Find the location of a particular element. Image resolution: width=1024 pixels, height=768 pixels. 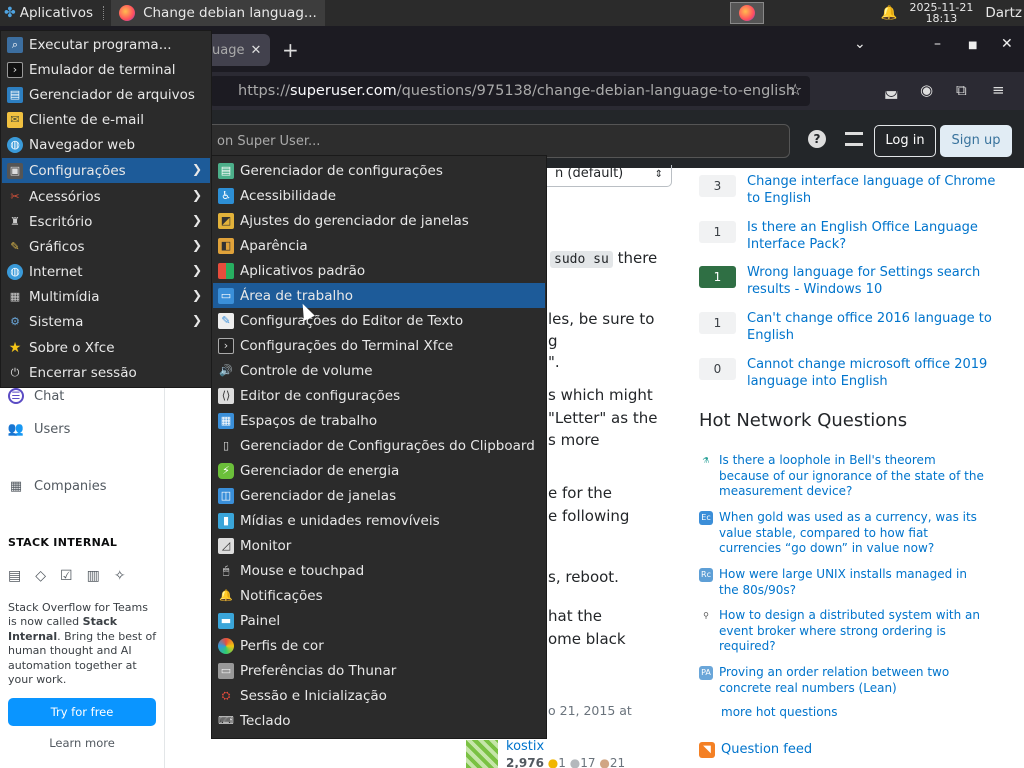

submenu-item-volume: 🔊 Controle de volume is located at coordinates (379, 370).